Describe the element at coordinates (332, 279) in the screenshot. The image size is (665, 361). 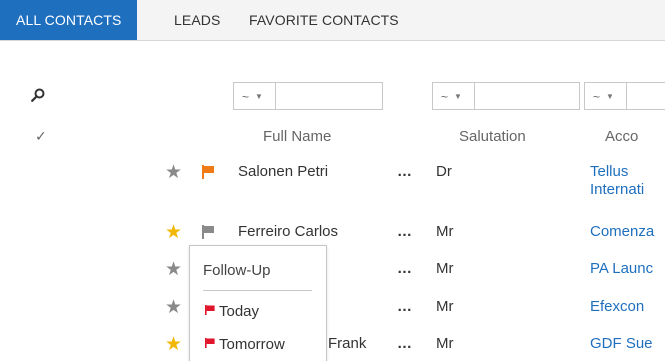
I see `table-row: ★ eja … Mr PA Launc` at that location.